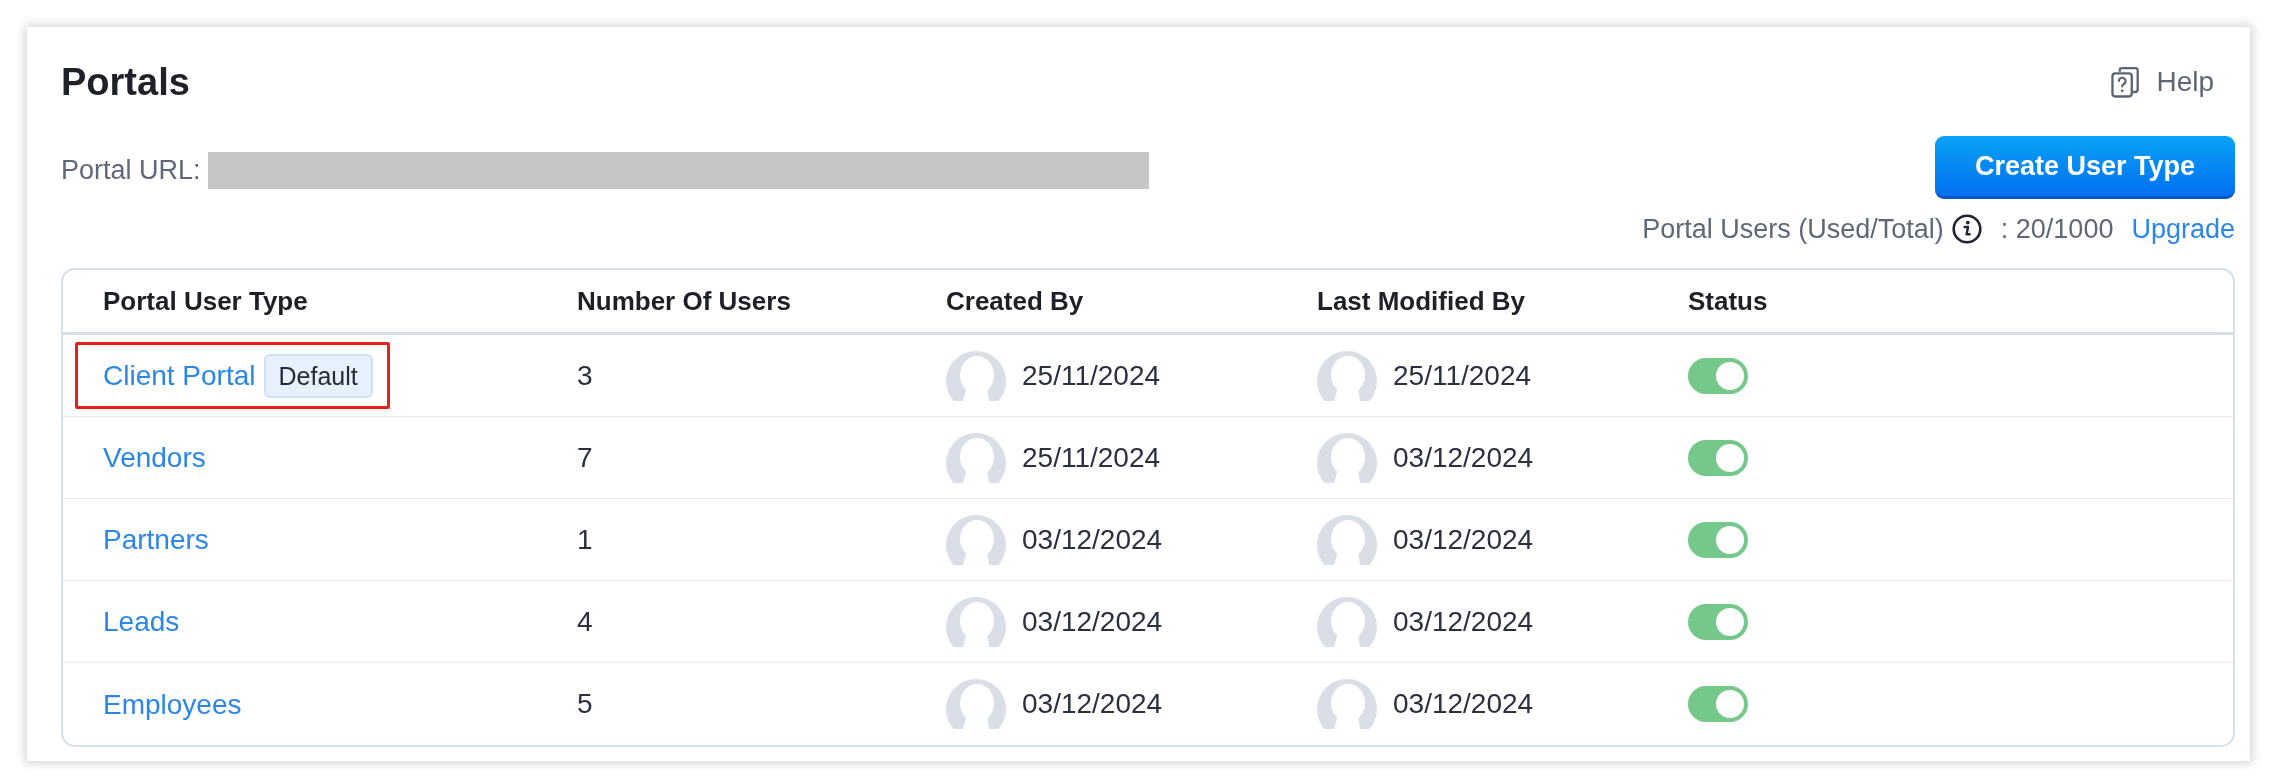 This screenshot has height=784, width=2276. What do you see at coordinates (125, 82) in the screenshot?
I see `page-title: Portals` at bounding box center [125, 82].